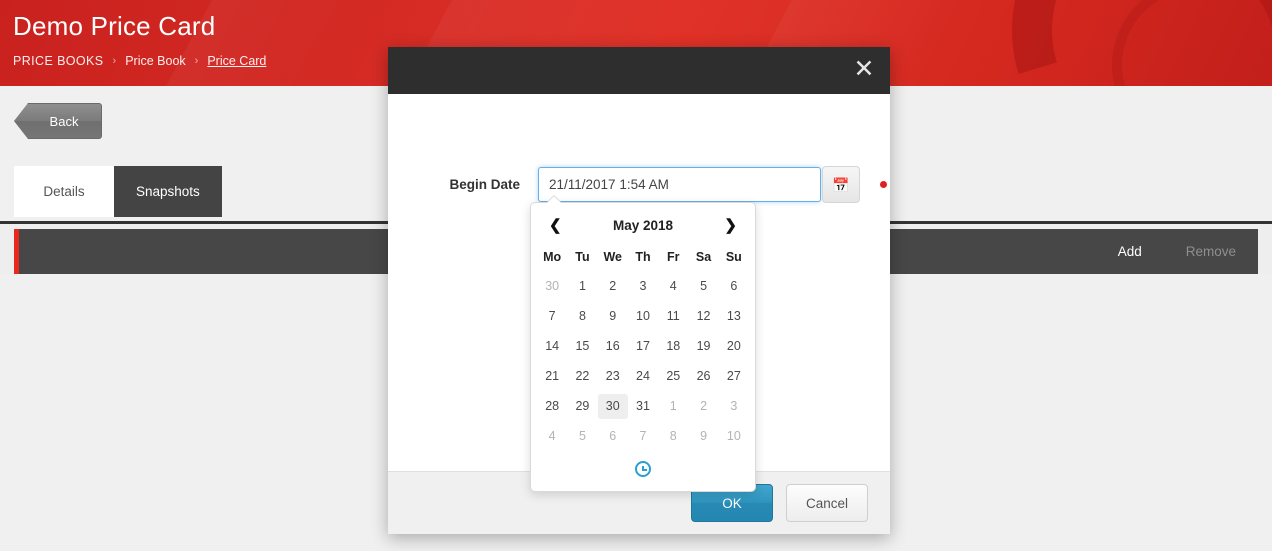  I want to click on datepicker-day-cell: 27, so click(734, 376).